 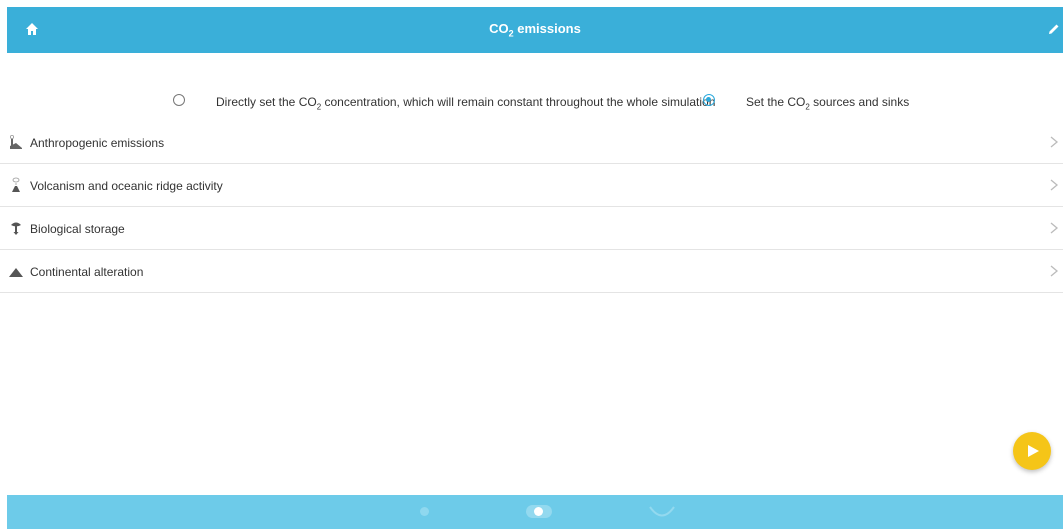 What do you see at coordinates (827, 103) in the screenshot?
I see `radio-sources-sinks-label: Set the CO2 sources and sinks` at bounding box center [827, 103].